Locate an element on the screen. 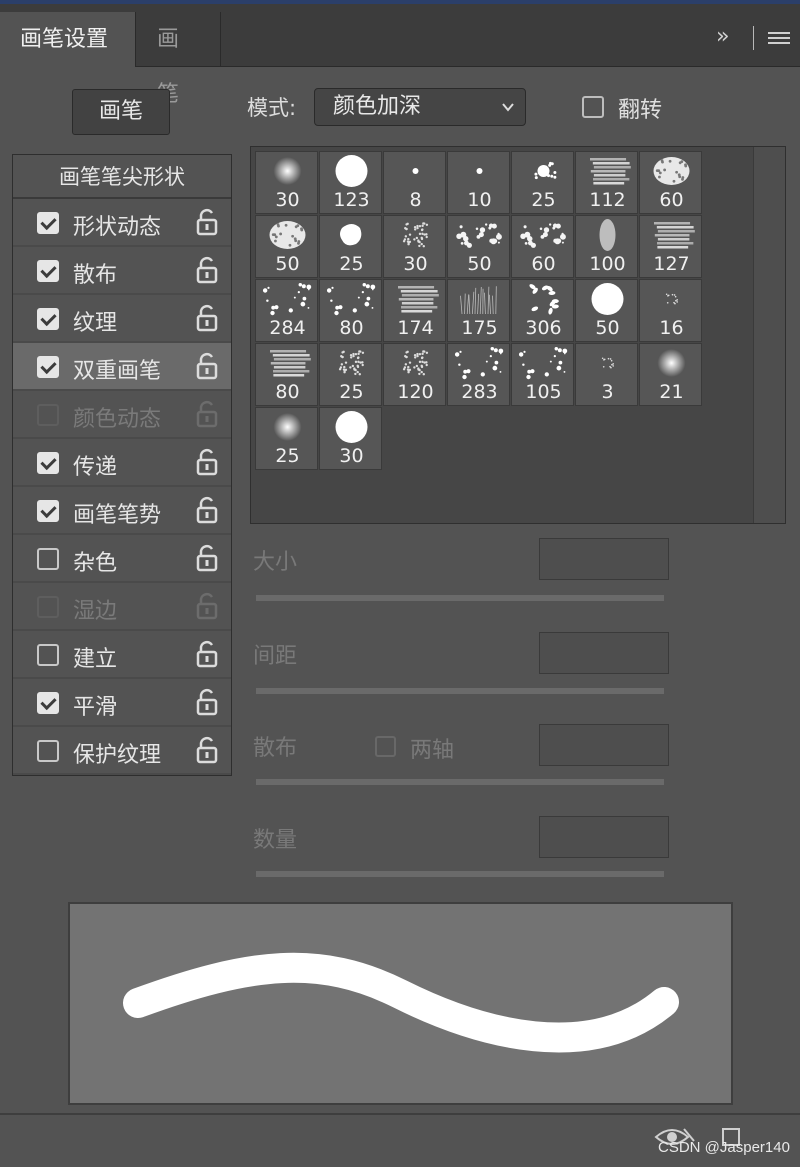  brush-tip-cell: 306 is located at coordinates (542, 310).